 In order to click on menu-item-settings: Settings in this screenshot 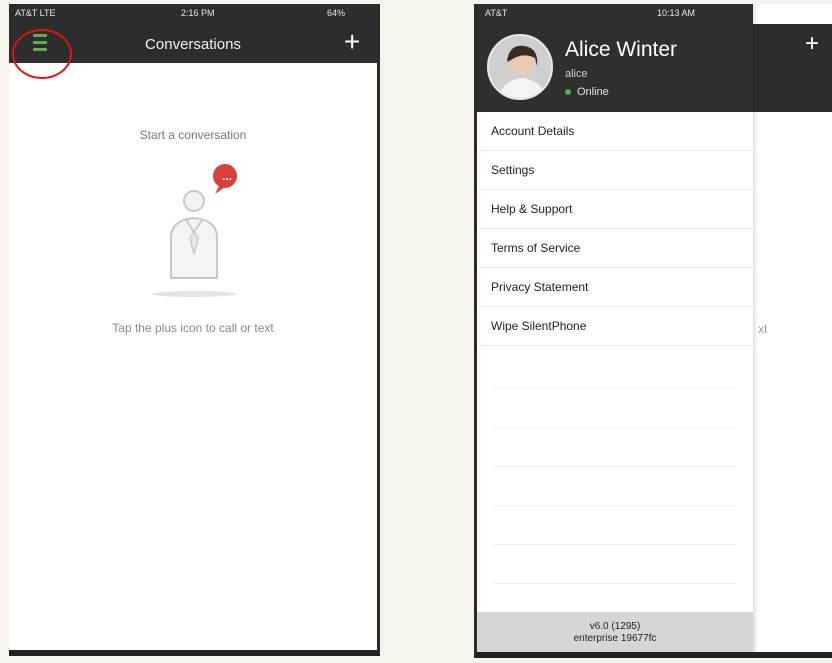, I will do `click(615, 170)`.